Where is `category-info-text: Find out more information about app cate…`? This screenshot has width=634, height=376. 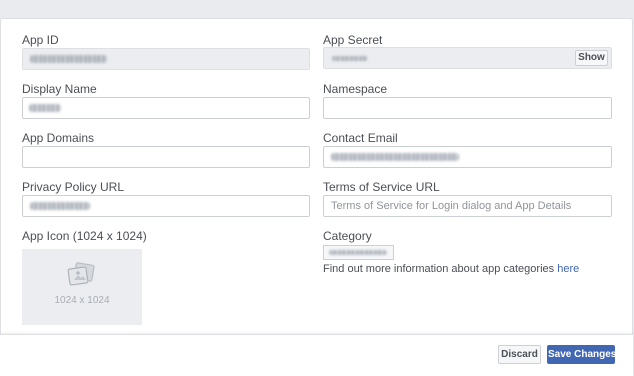 category-info-text: Find out more information about app cate… is located at coordinates (440, 269).